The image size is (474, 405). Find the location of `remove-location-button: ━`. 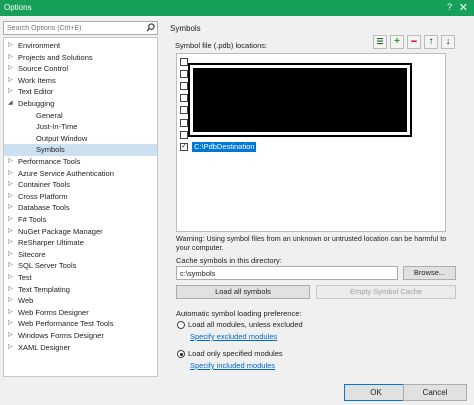

remove-location-button: ━ is located at coordinates (414, 42).